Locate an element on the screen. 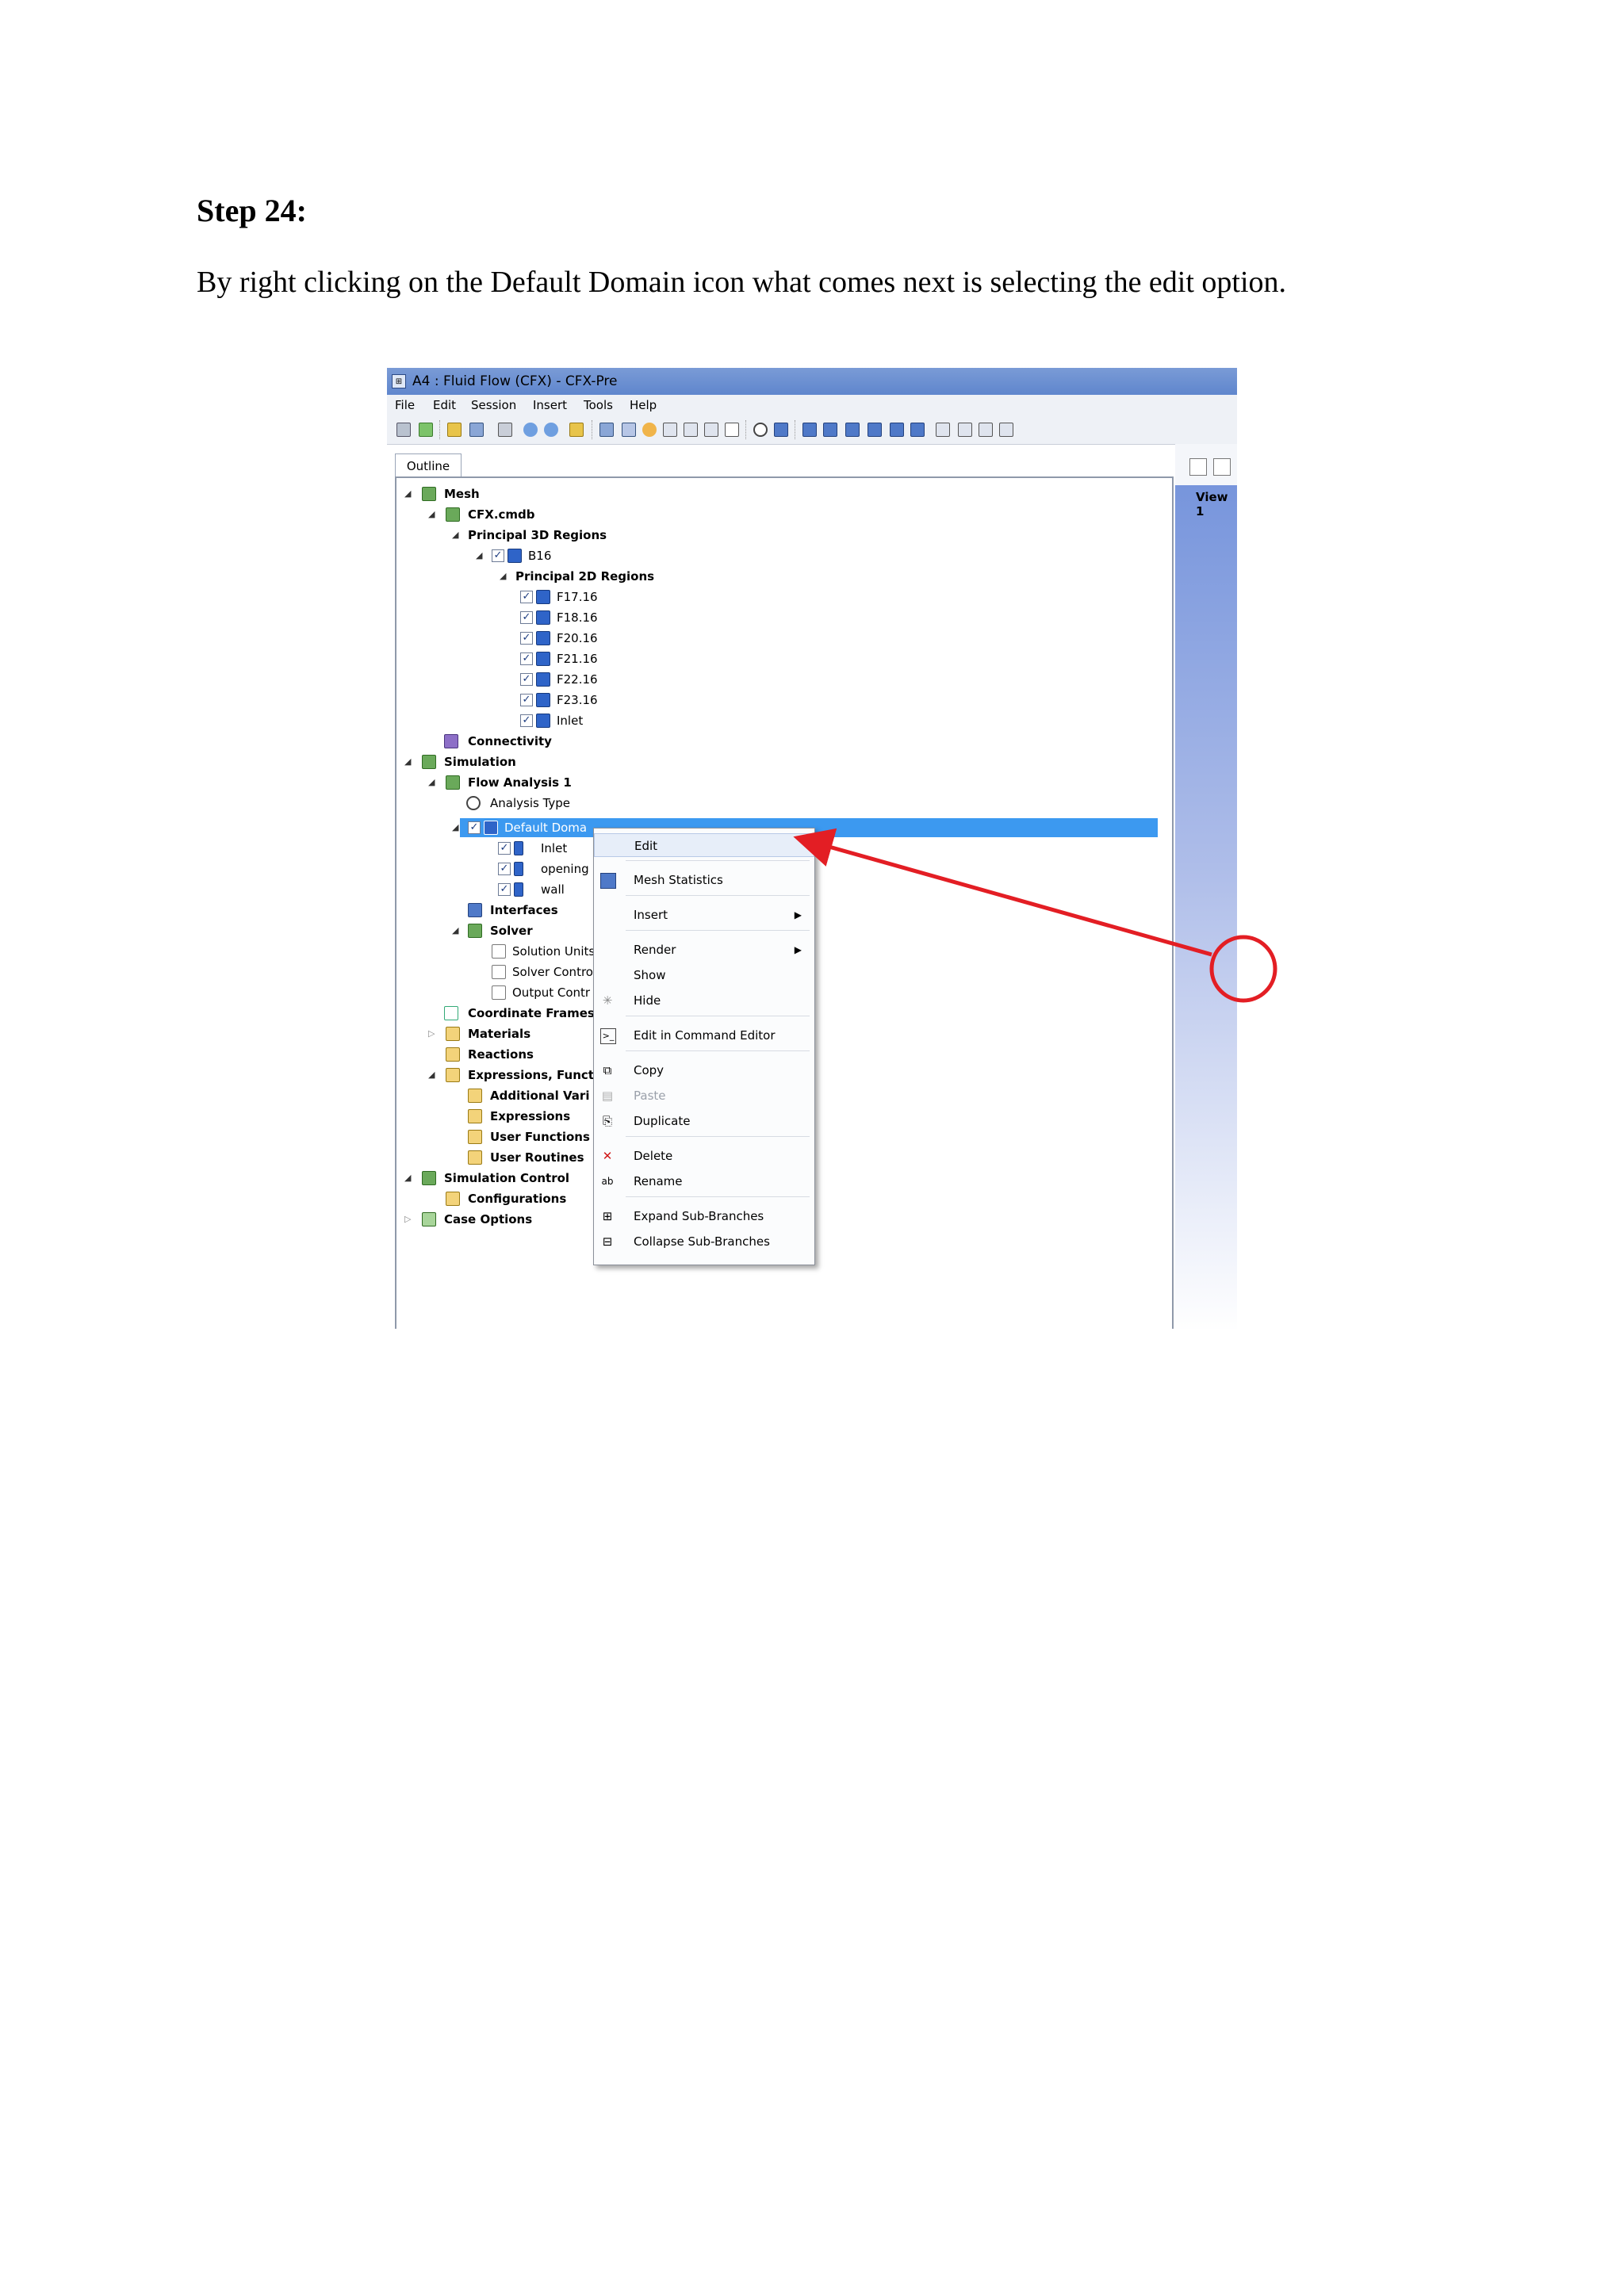  tree-node-solver-control: Solver Contro is located at coordinates (542, 972).